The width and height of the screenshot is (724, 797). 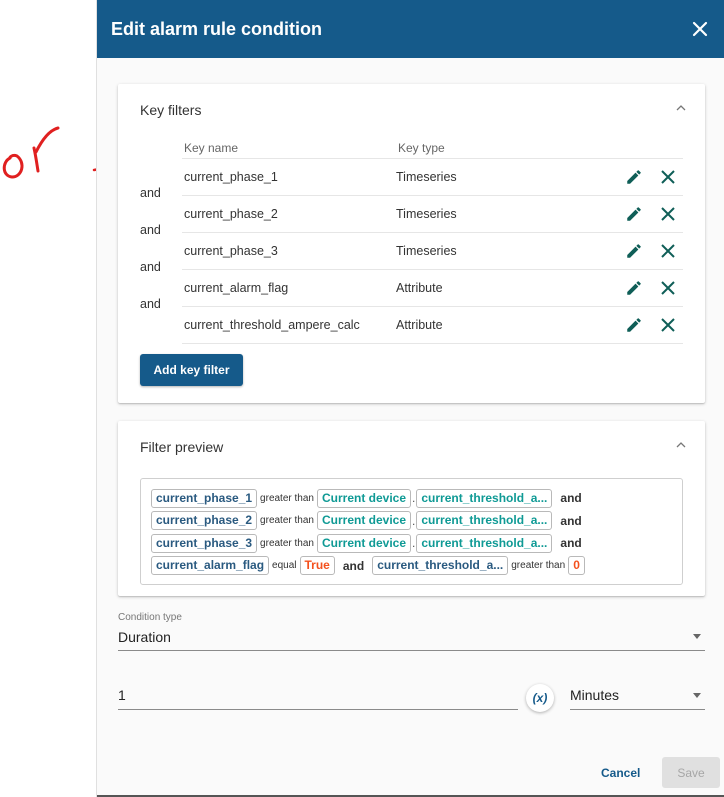 What do you see at coordinates (284, 566) in the screenshot?
I see `operator-text: equal` at bounding box center [284, 566].